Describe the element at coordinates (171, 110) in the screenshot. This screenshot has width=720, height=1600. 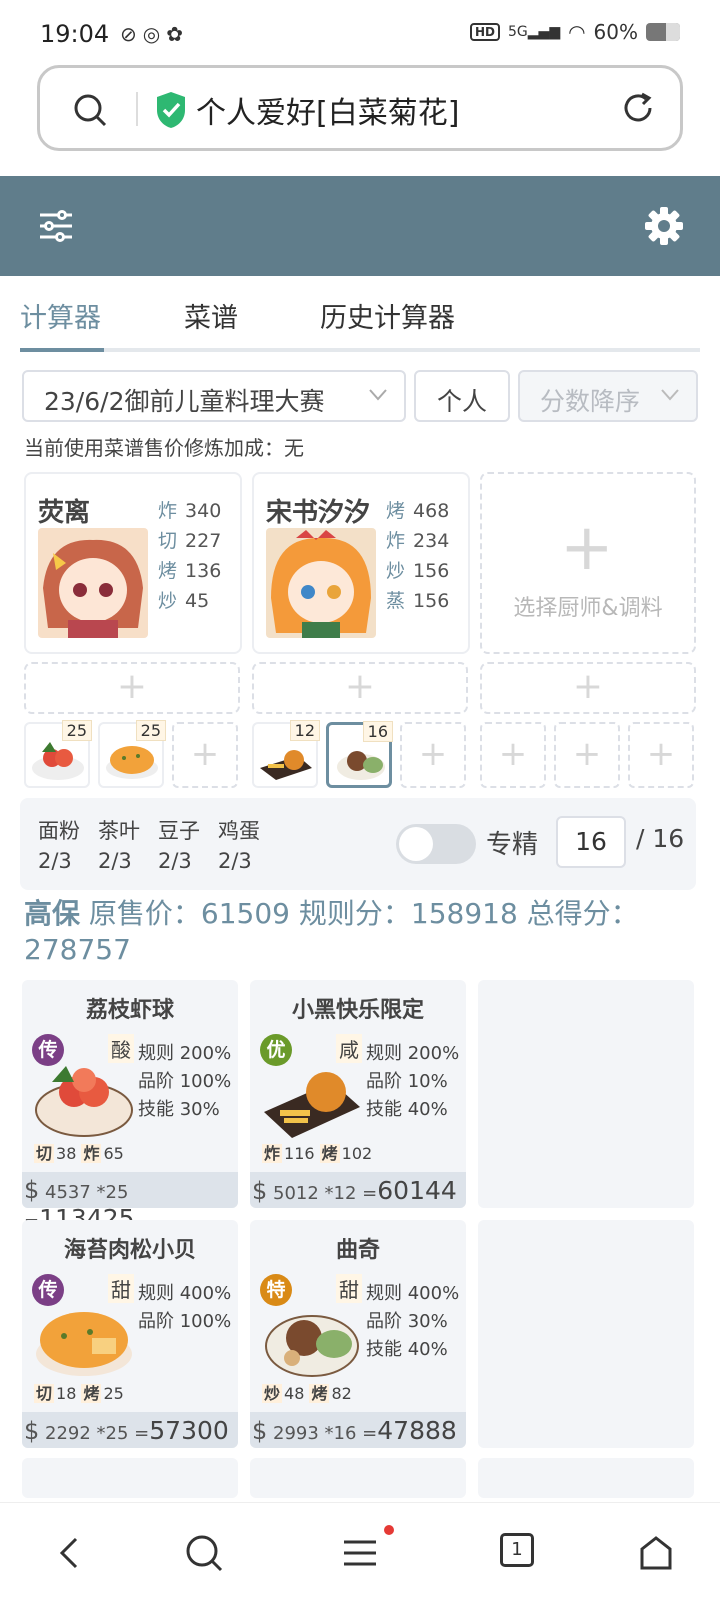
I see `shield-check-icon` at that location.